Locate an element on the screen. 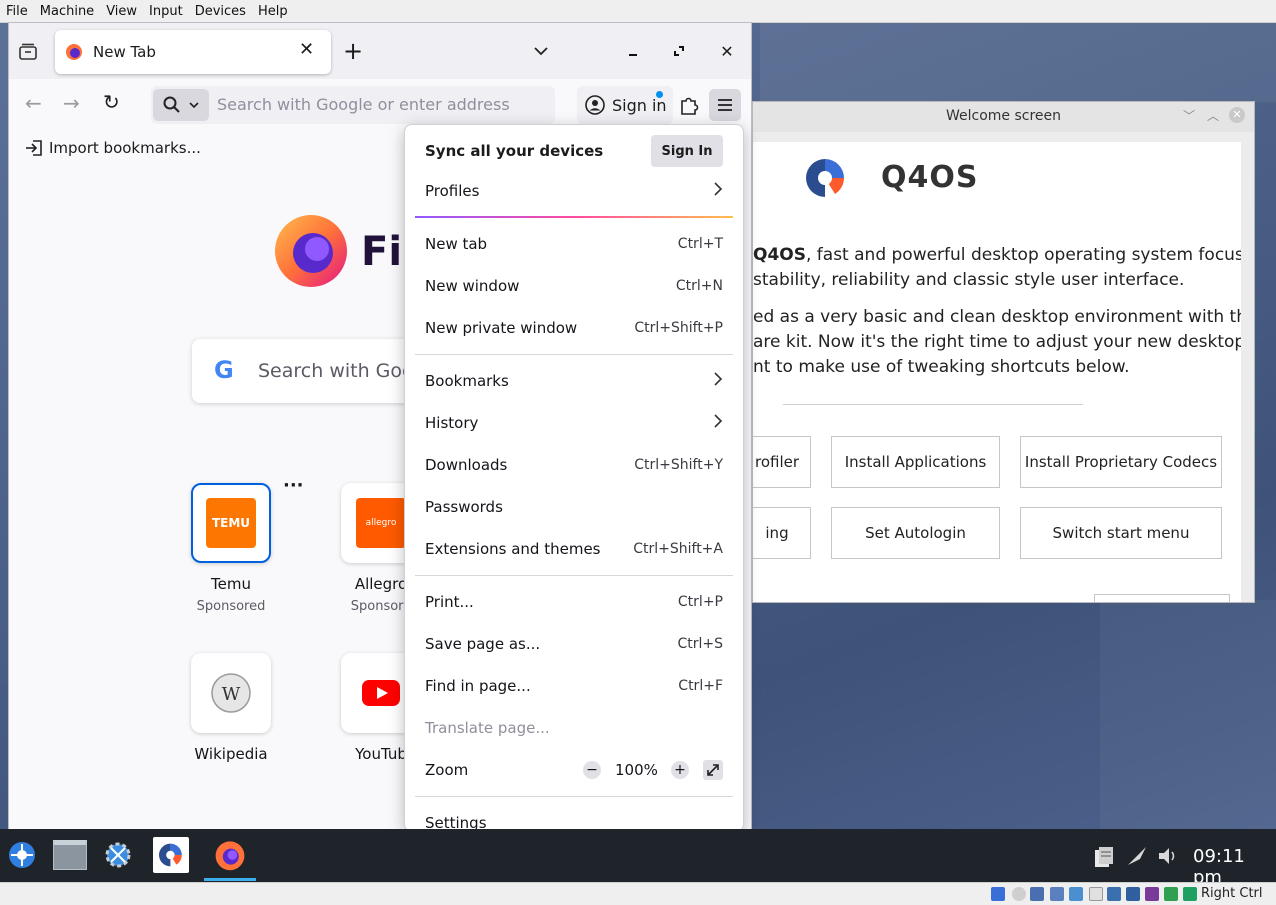 This screenshot has width=1276, height=905. start-menu-icon is located at coordinates (22, 855).